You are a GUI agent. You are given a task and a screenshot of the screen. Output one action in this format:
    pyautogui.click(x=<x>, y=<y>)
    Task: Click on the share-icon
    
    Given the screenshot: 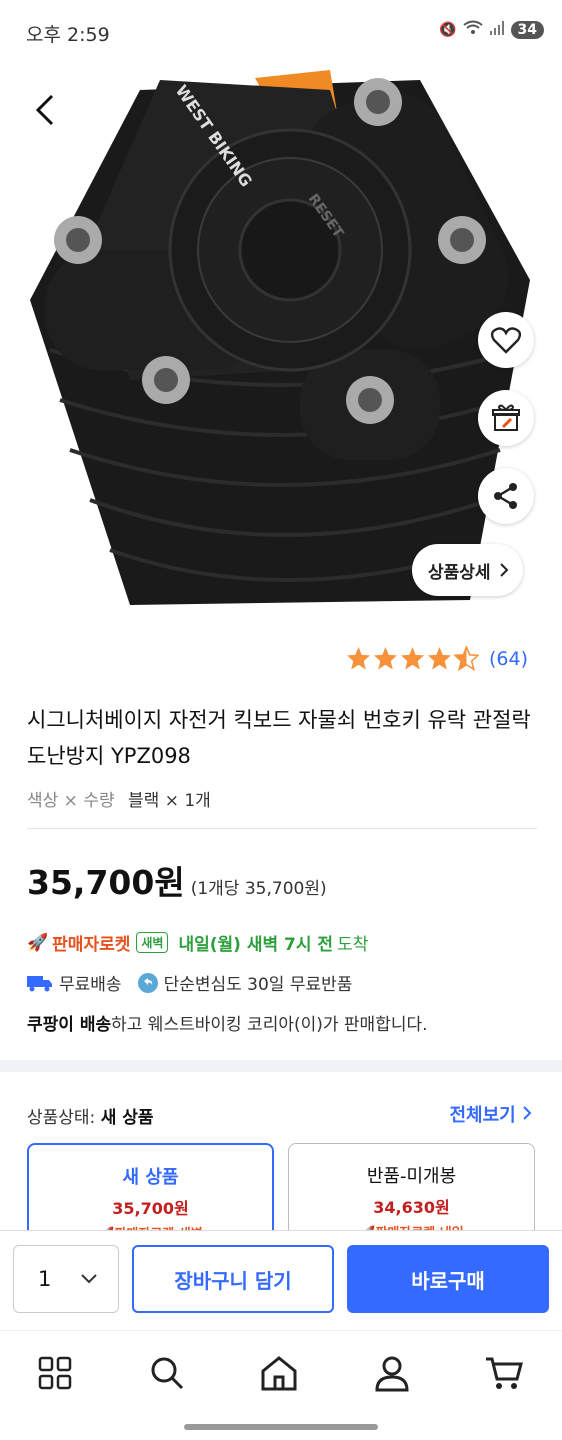 What is the action you would take?
    pyautogui.click(x=505, y=496)
    